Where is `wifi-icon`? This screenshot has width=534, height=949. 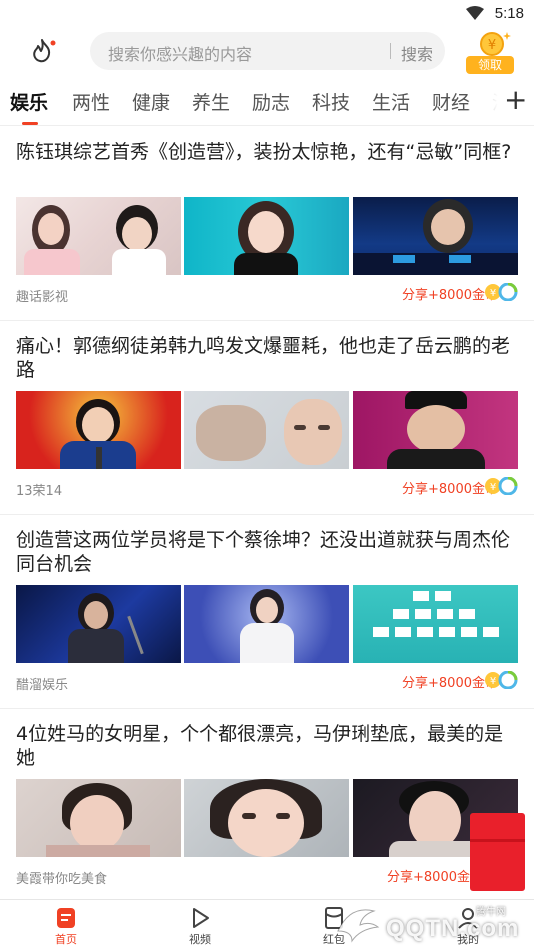
wifi-icon is located at coordinates (475, 13).